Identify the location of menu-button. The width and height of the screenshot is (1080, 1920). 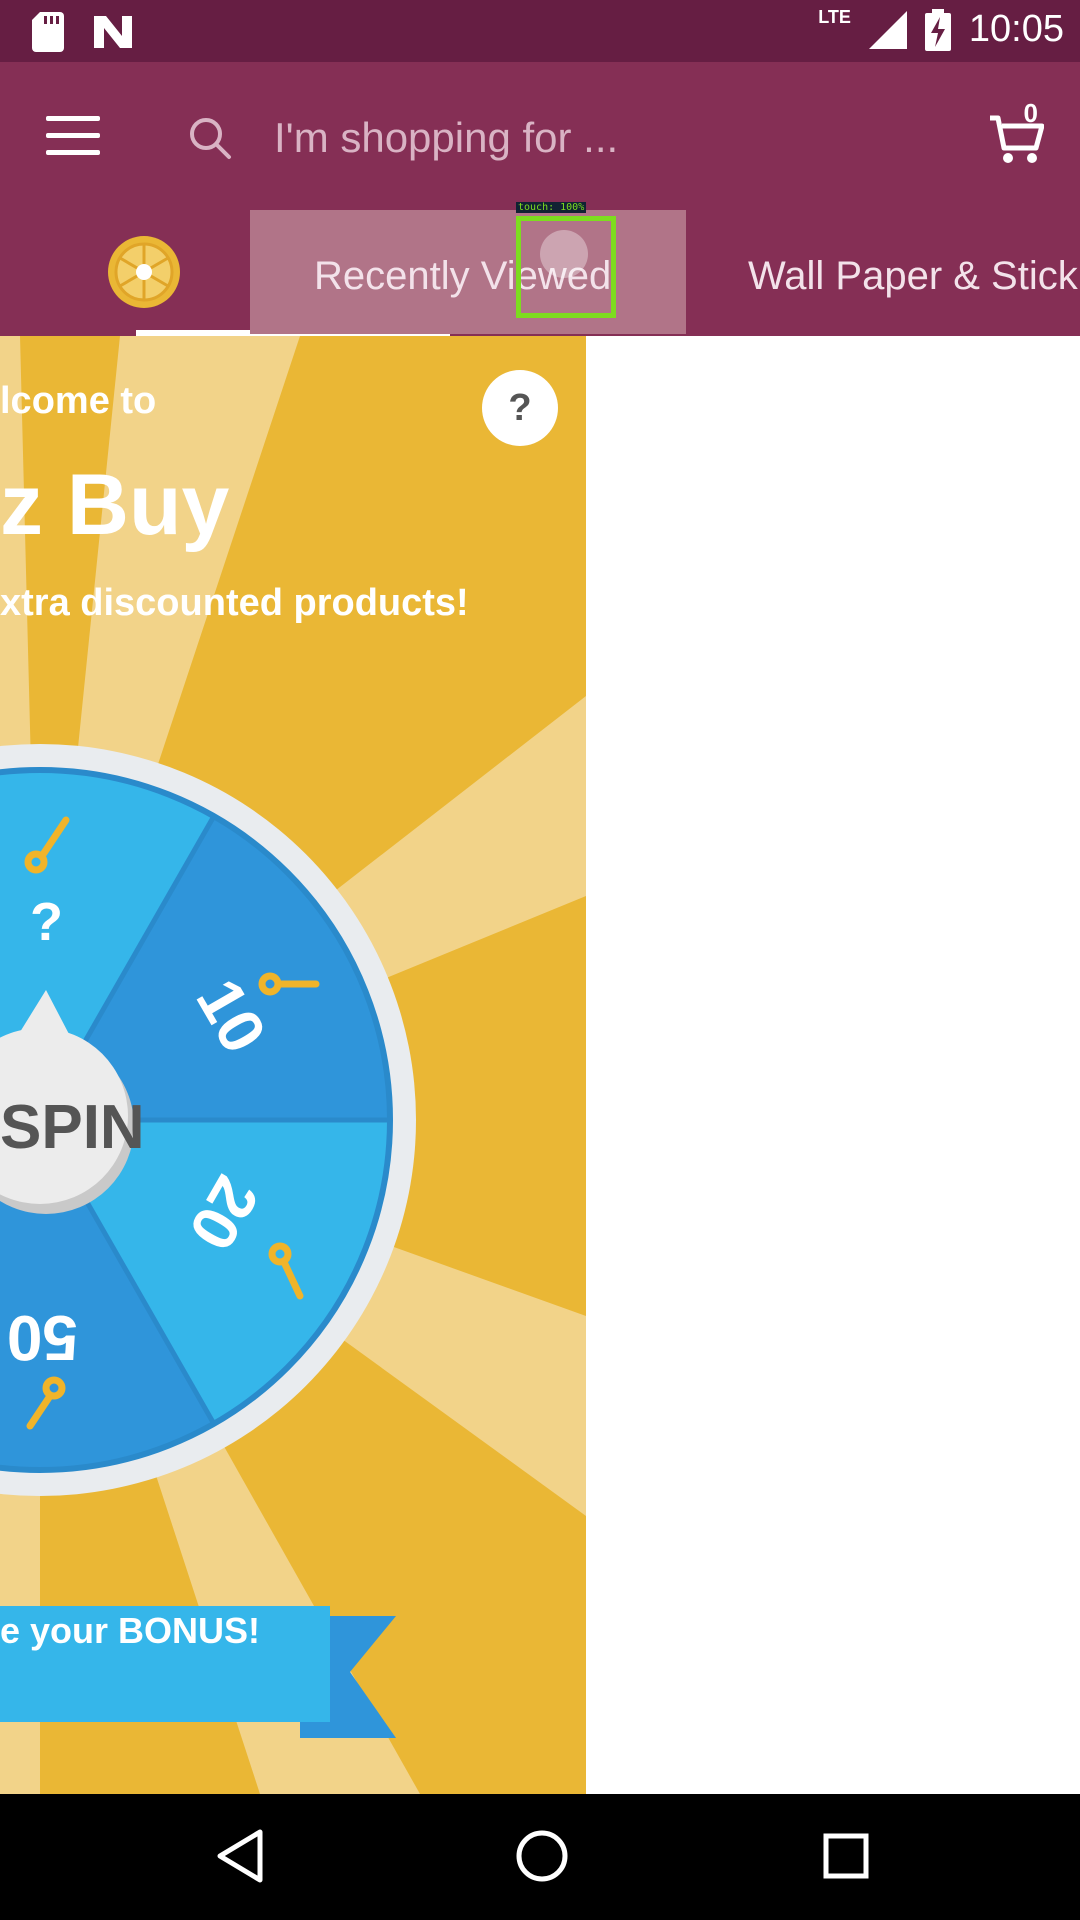
(73, 136).